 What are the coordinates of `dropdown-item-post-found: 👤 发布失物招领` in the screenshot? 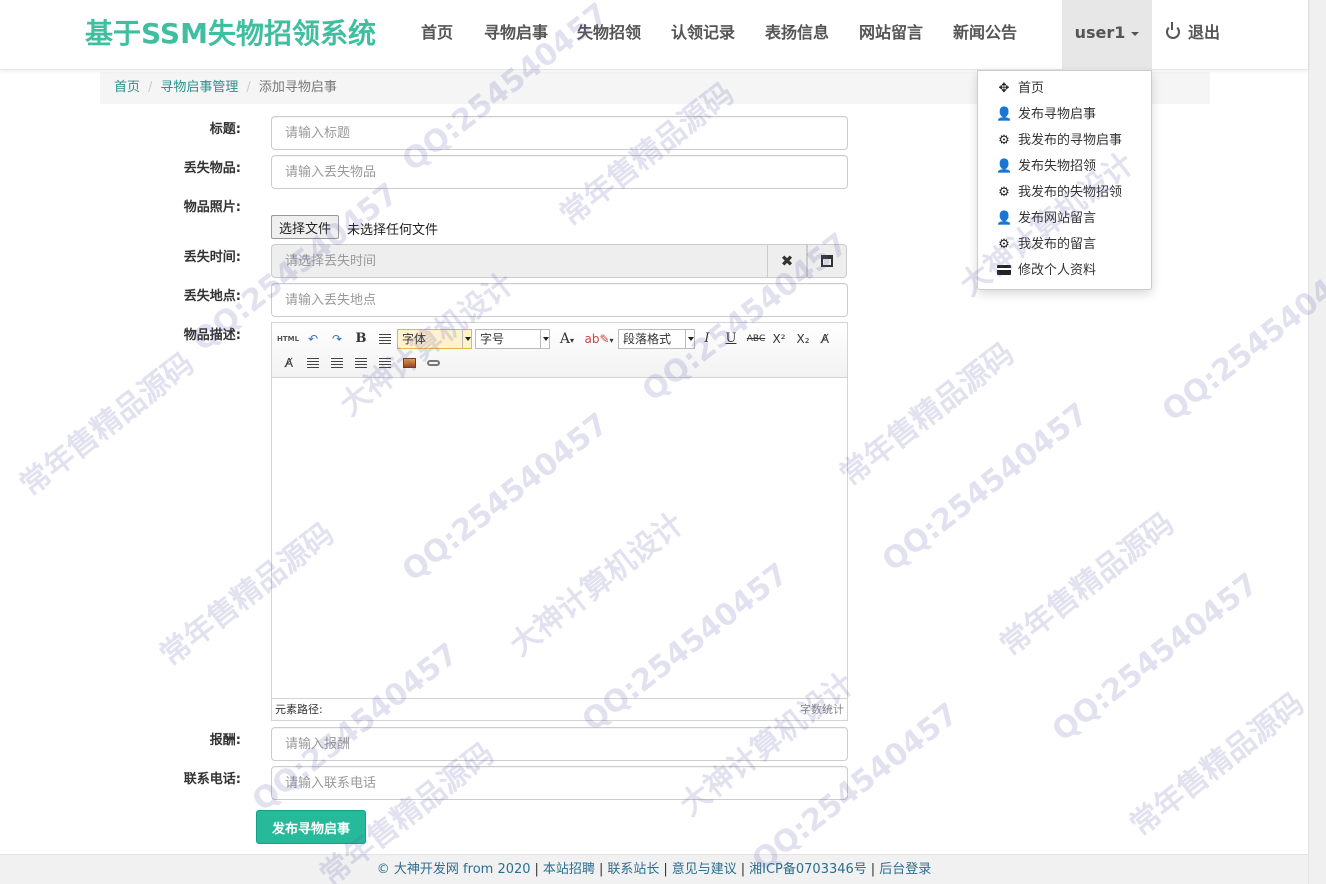 It's located at (1064, 168).